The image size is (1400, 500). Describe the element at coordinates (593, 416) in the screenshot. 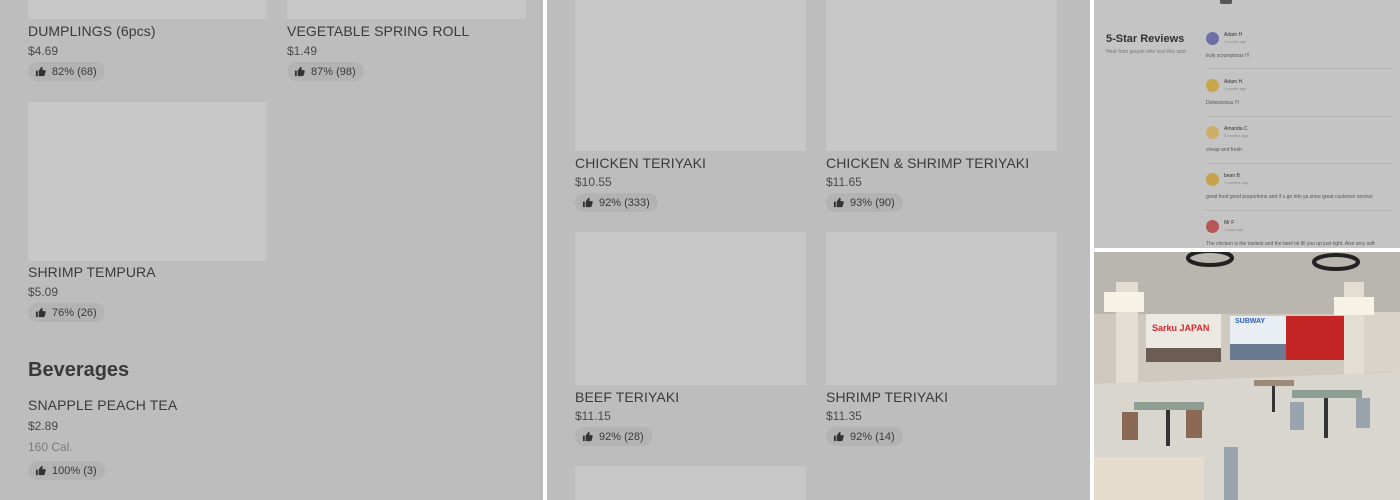

I see `item-price: $11.15` at that location.